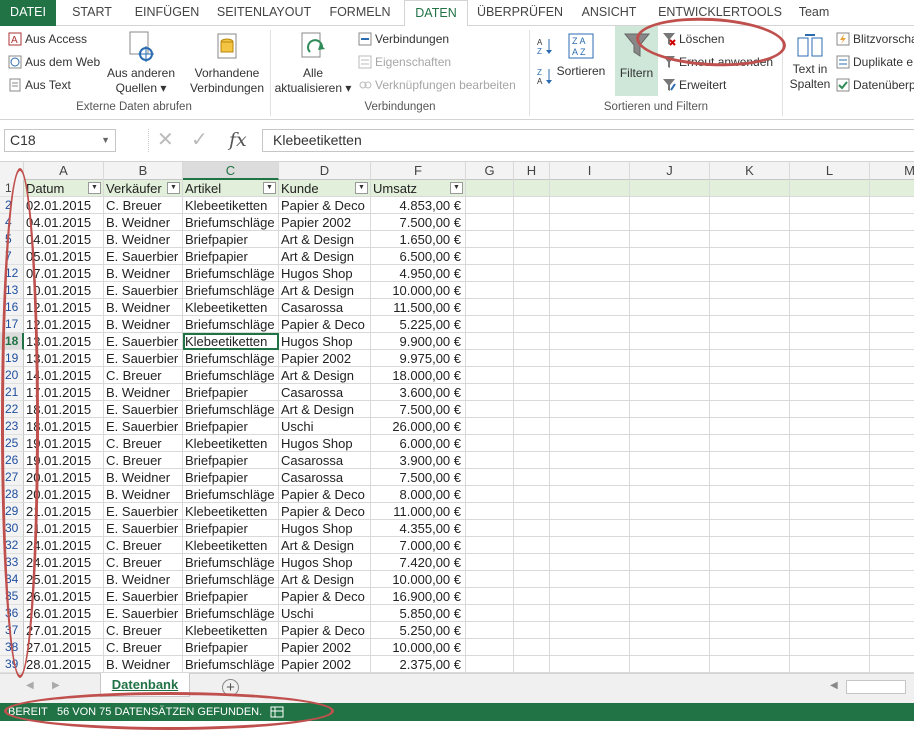  Describe the element at coordinates (12, 188) in the screenshot. I see `row-header: 1` at that location.